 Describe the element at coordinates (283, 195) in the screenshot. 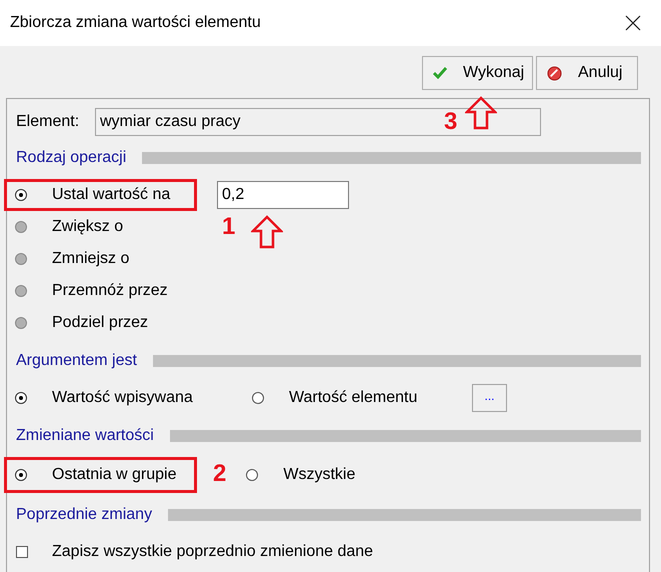

I see `value-field: 0,2` at that location.